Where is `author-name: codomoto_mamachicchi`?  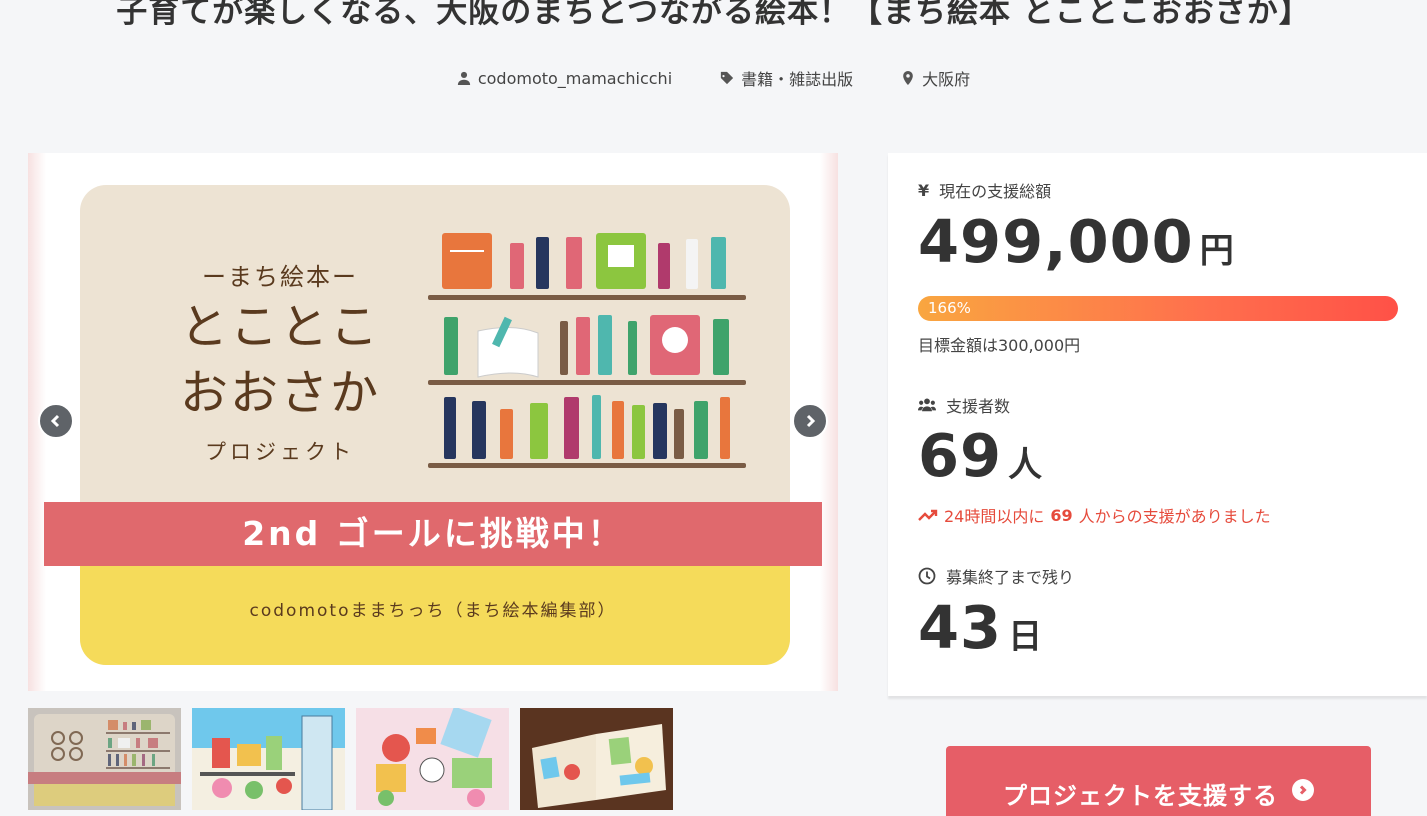
author-name: codomoto_mamachicchi is located at coordinates (575, 78).